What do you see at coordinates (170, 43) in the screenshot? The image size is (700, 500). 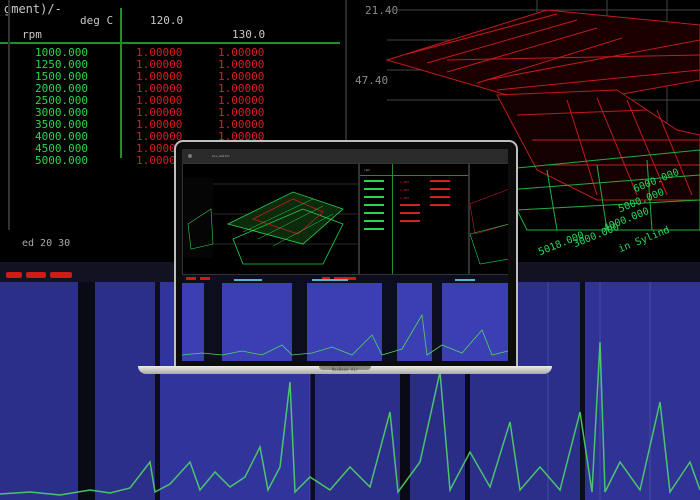 I see `table-header-divider` at bounding box center [170, 43].